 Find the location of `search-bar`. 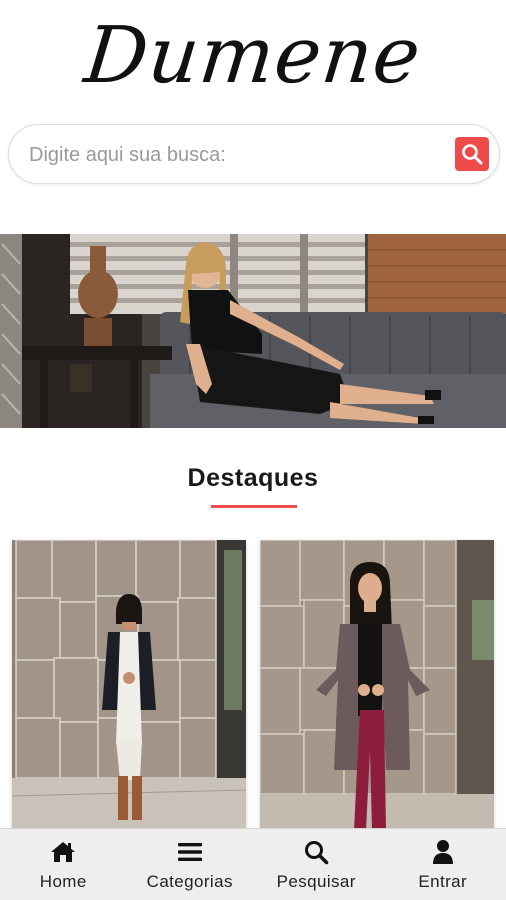

search-bar is located at coordinates (254, 154).